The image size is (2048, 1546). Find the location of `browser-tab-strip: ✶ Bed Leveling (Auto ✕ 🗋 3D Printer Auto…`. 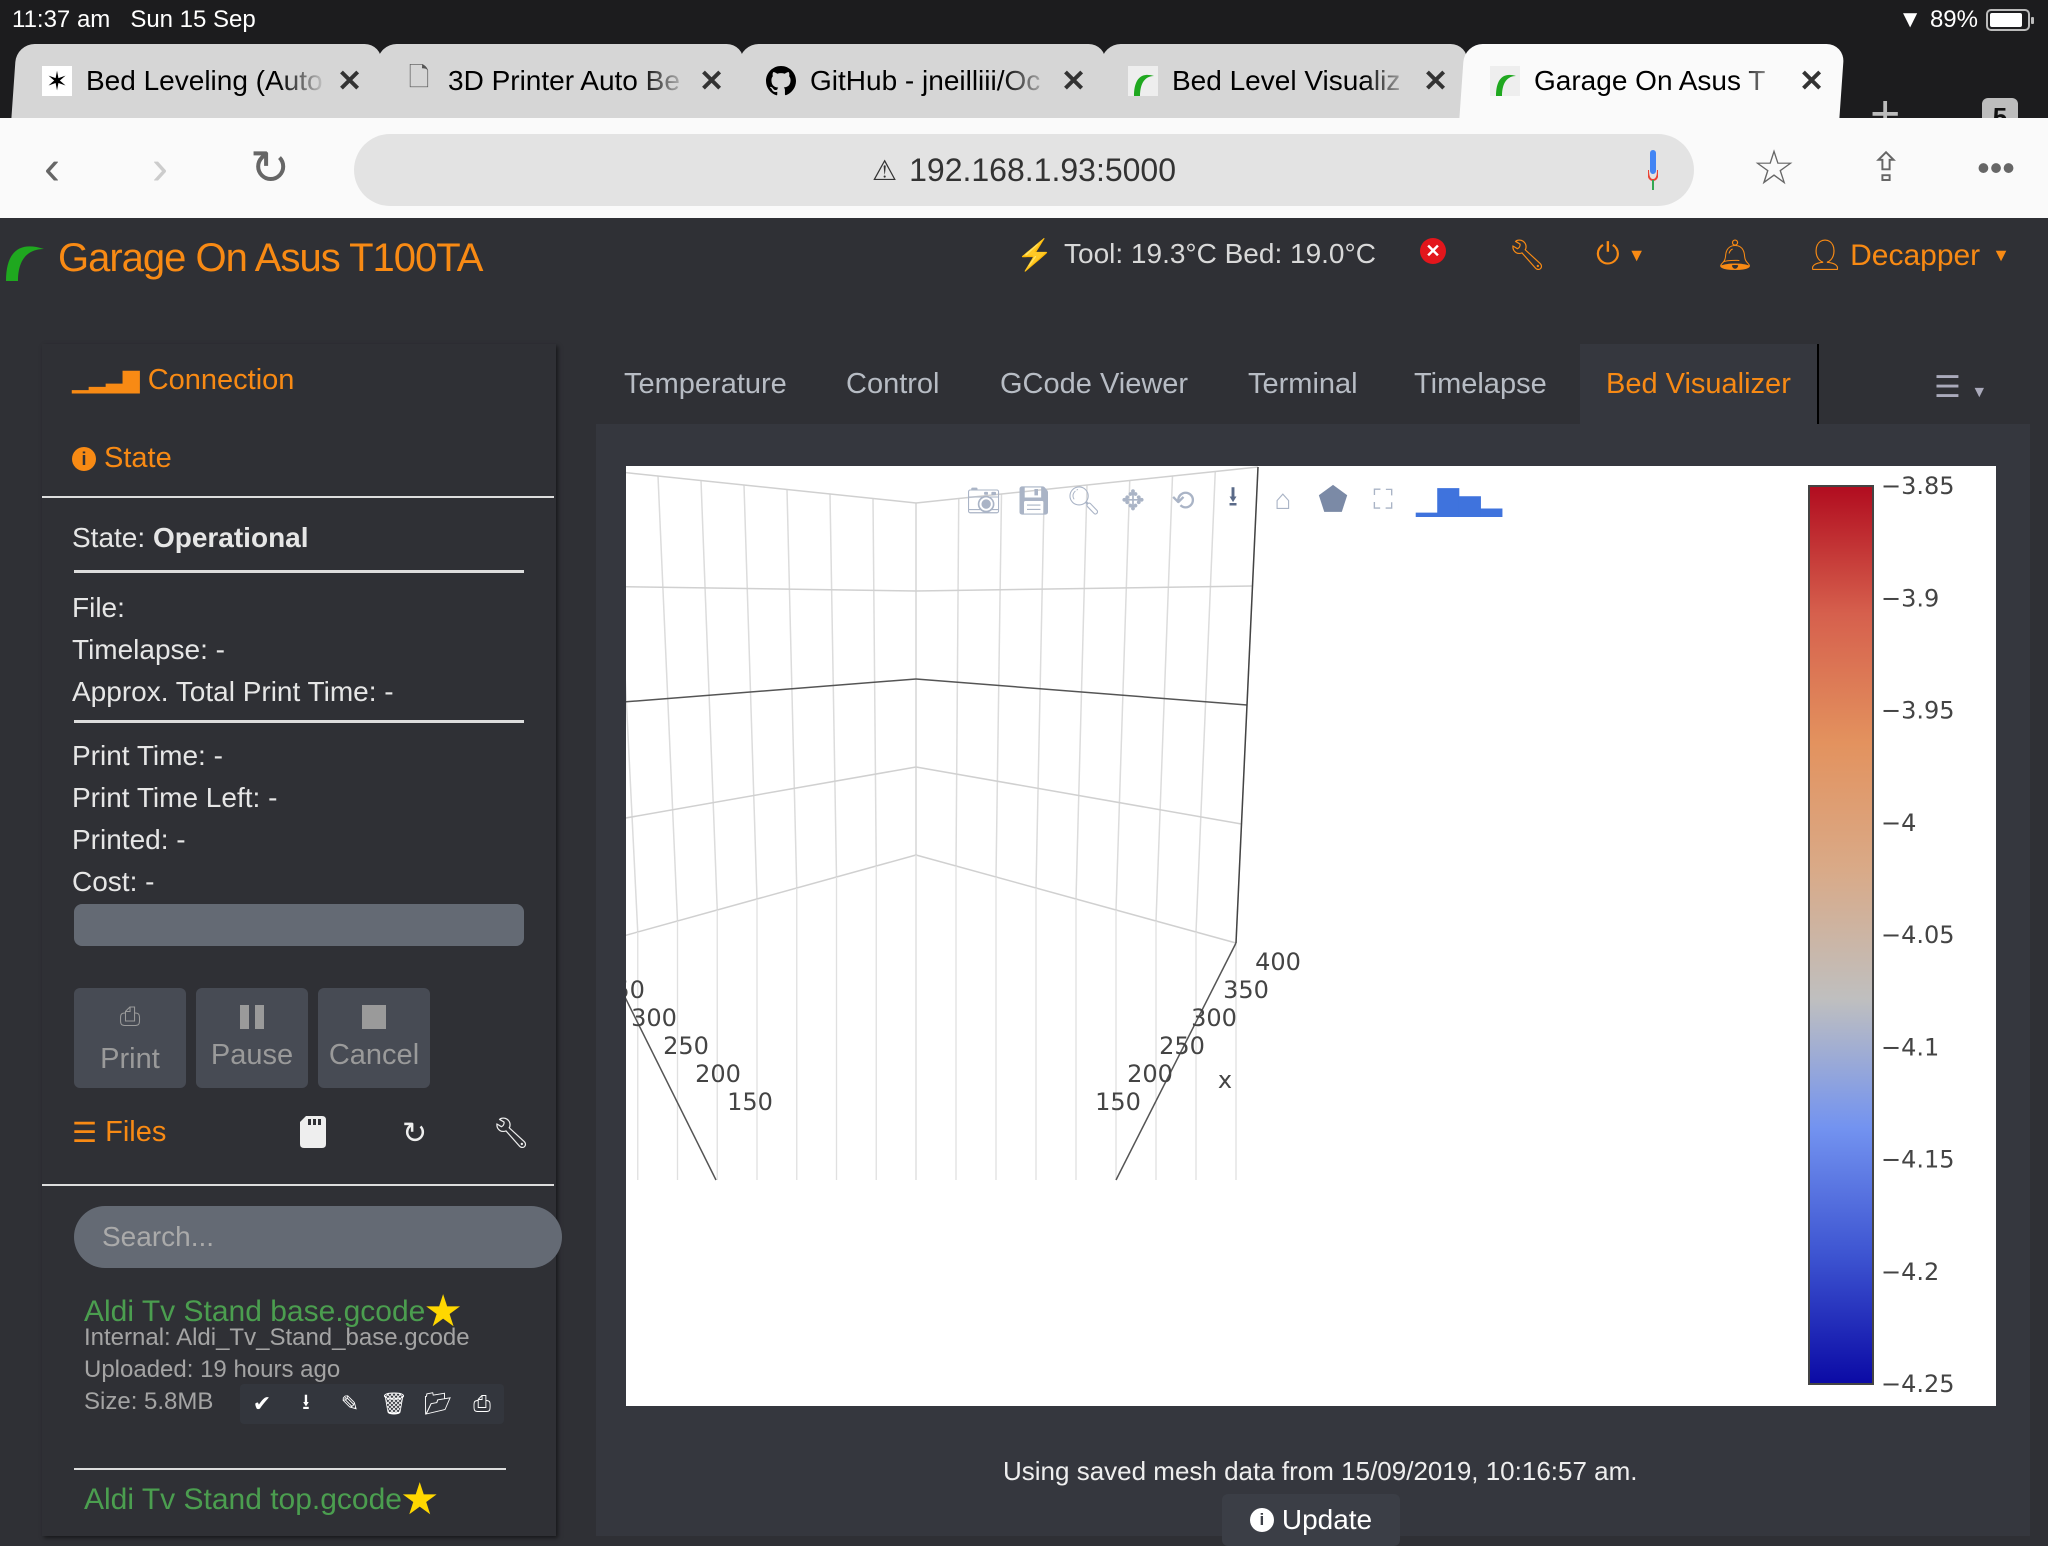

browser-tab-strip: ✶ Bed Leveling (Auto ✕ 🗋 3D Printer Auto… is located at coordinates (1024, 90).